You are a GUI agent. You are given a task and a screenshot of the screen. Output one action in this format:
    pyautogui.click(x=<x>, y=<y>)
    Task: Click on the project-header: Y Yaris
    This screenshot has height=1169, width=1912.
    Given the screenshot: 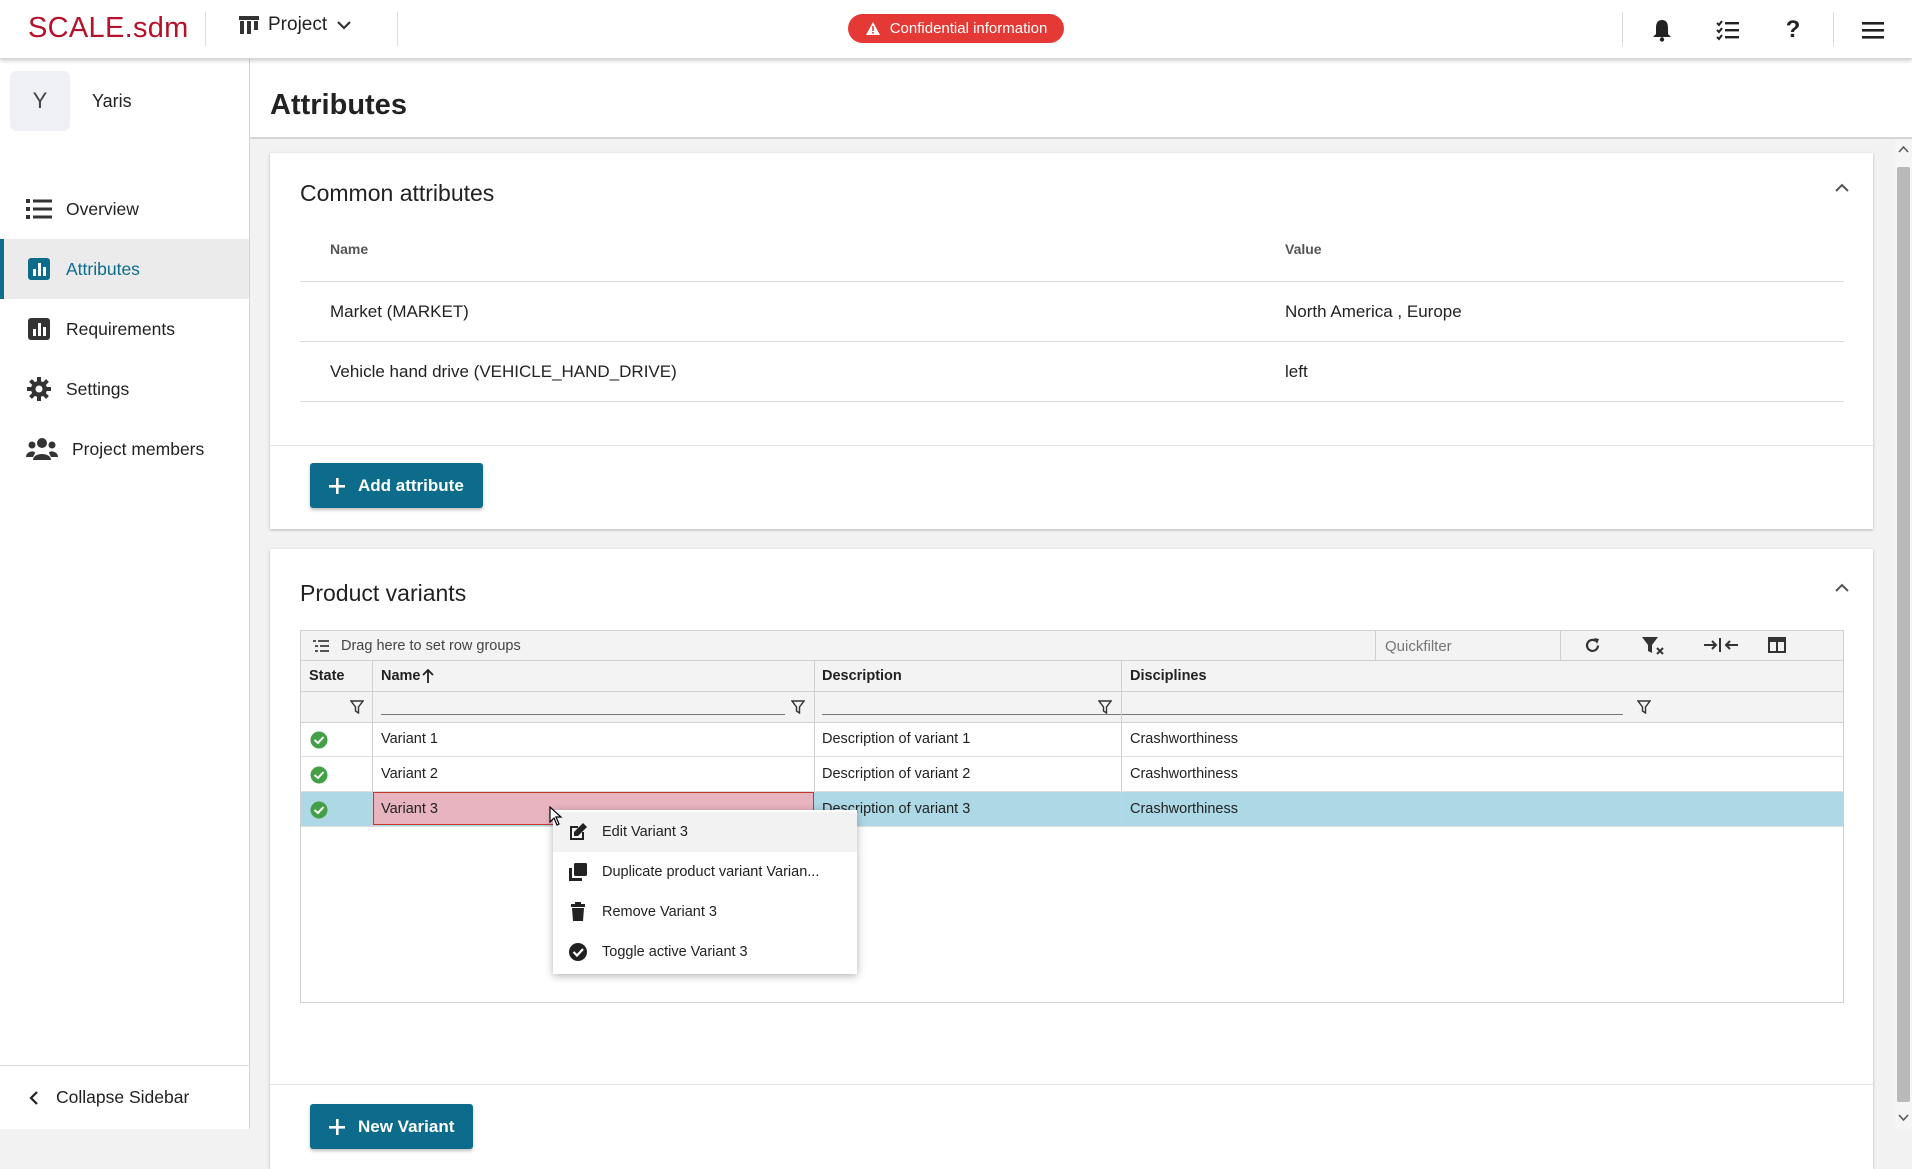 What is the action you would take?
    pyautogui.click(x=71, y=101)
    